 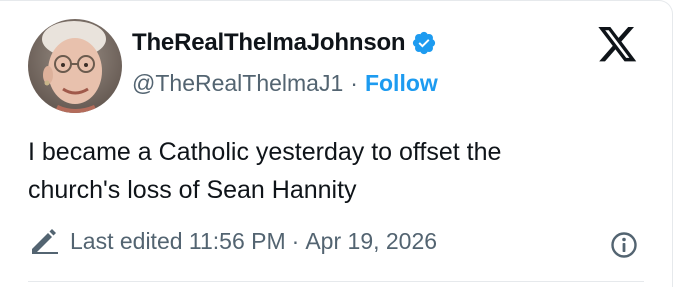 What do you see at coordinates (192, 190) in the screenshot?
I see `tweet-text-line: church's loss of Sean Hannity` at bounding box center [192, 190].